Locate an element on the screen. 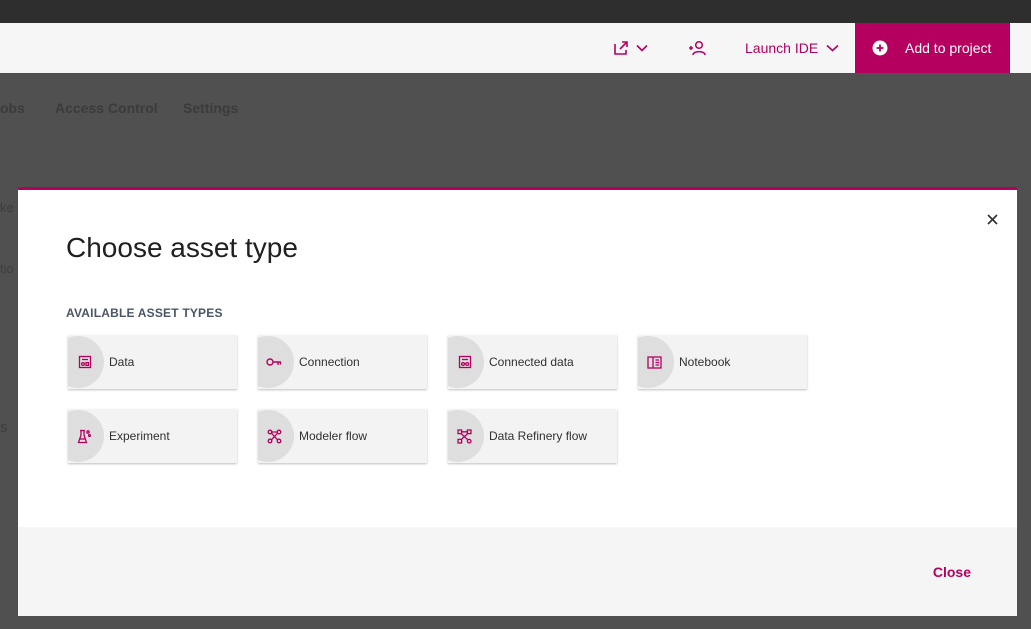 This screenshot has width=1031, height=629. connected-data-icon is located at coordinates (465, 362).